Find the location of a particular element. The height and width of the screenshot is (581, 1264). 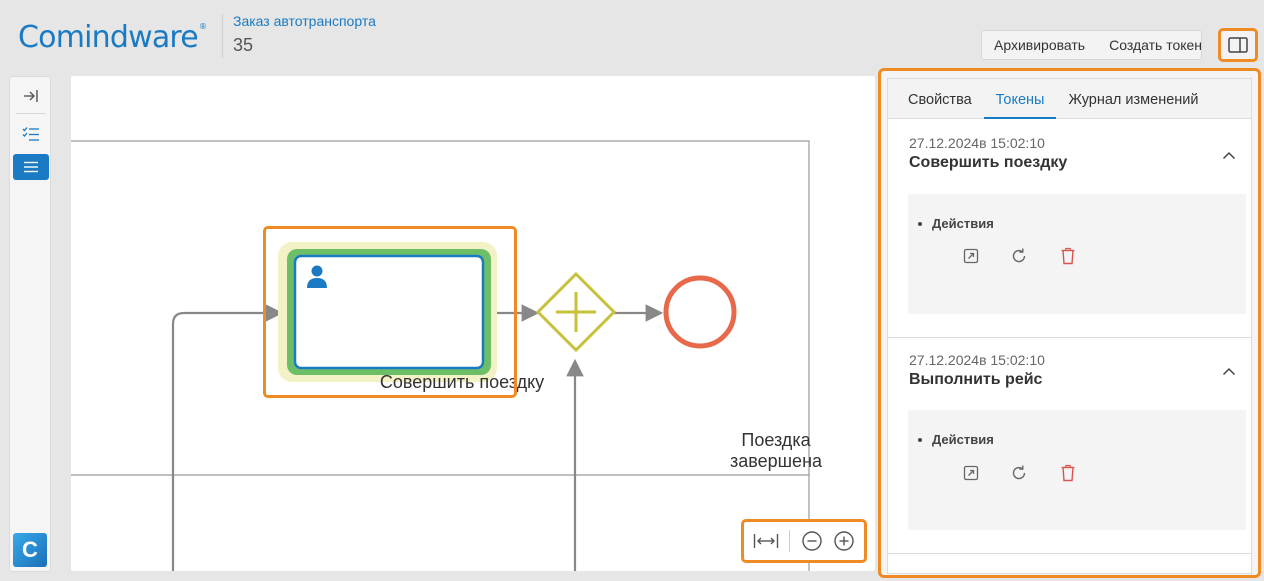

checklist-icon is located at coordinates (30, 134).